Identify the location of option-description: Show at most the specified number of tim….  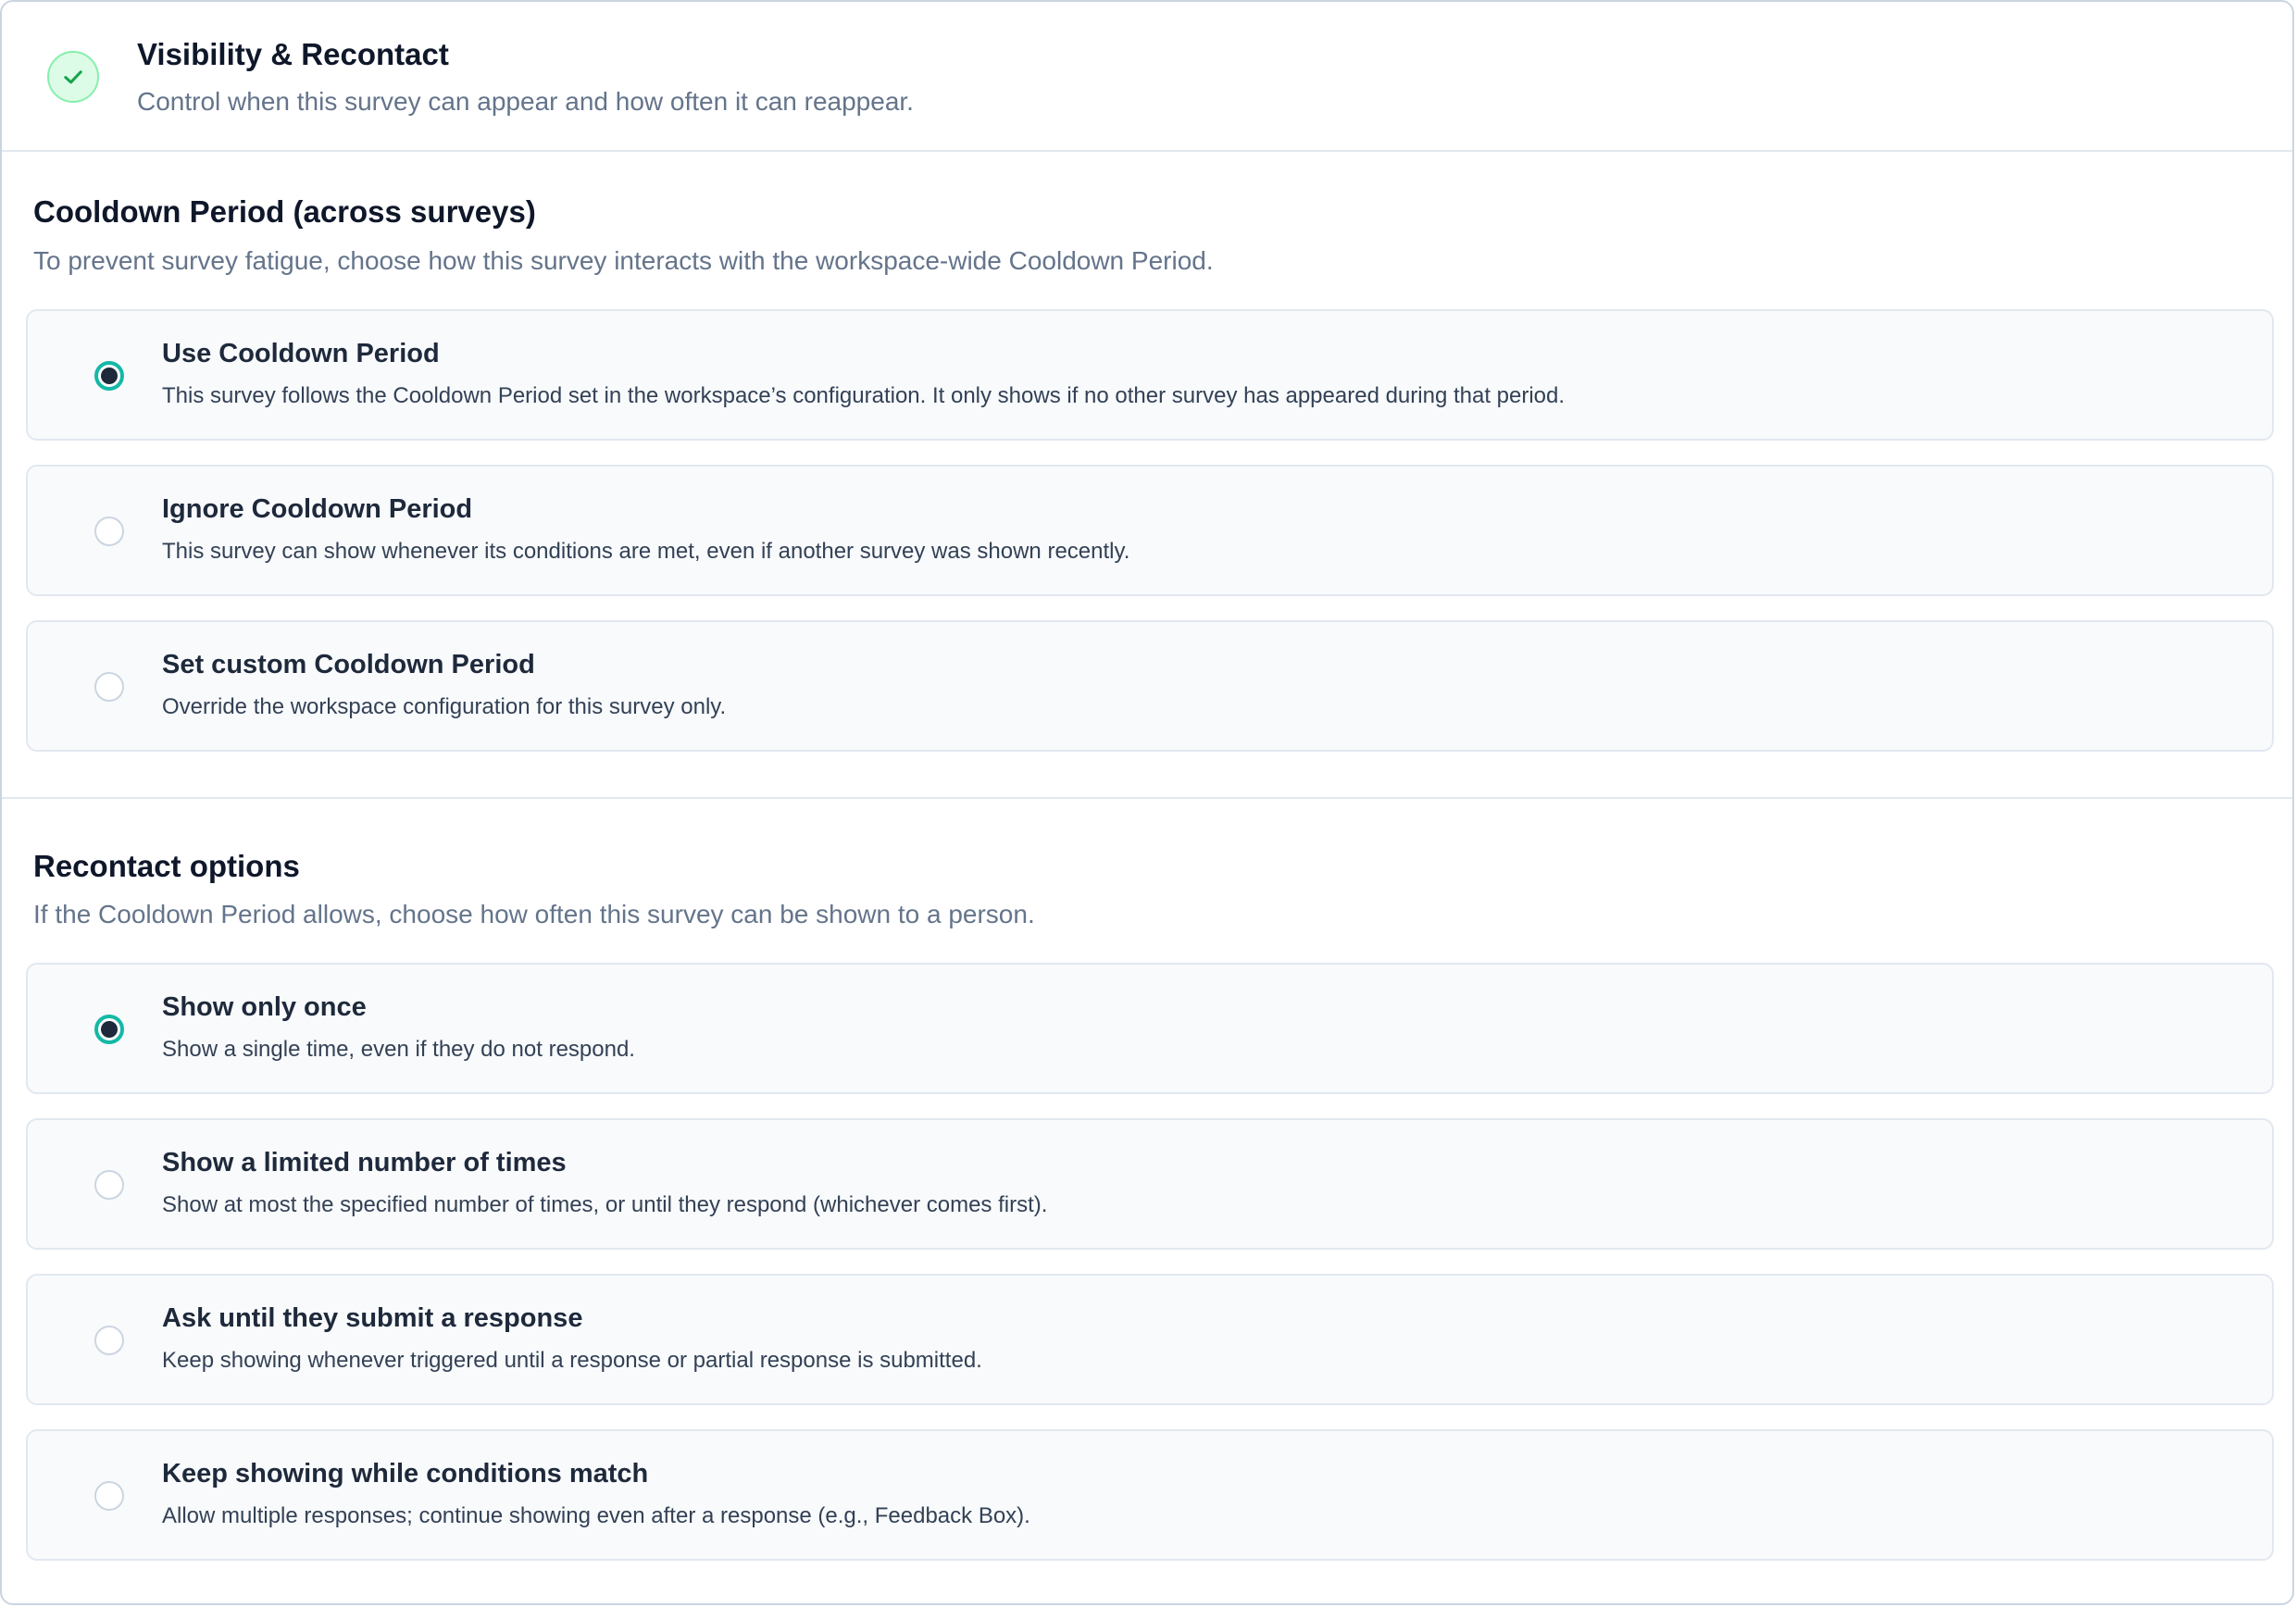
(605, 1204).